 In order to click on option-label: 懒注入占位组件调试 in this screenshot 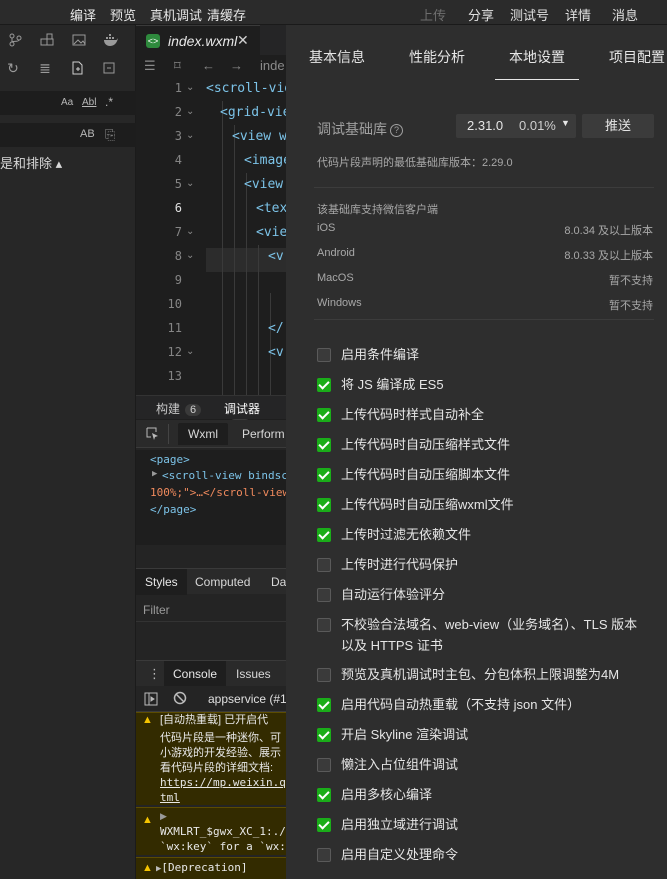, I will do `click(491, 764)`.